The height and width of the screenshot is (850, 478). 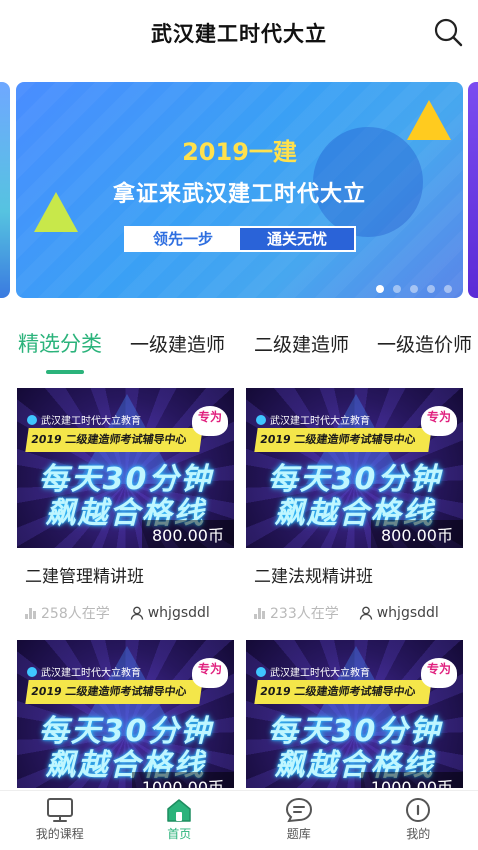 What do you see at coordinates (358, 613) in the screenshot?
I see `course-meta: 233人在学 whjgsddl` at bounding box center [358, 613].